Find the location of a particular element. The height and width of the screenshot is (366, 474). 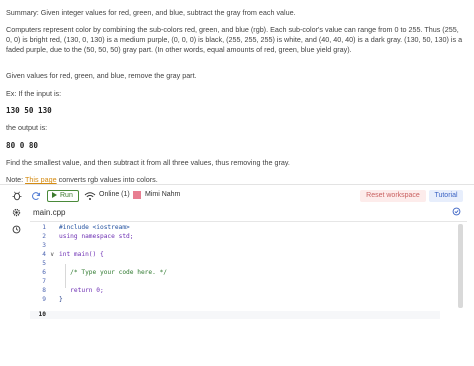

user-color-swatch is located at coordinates (137, 195).